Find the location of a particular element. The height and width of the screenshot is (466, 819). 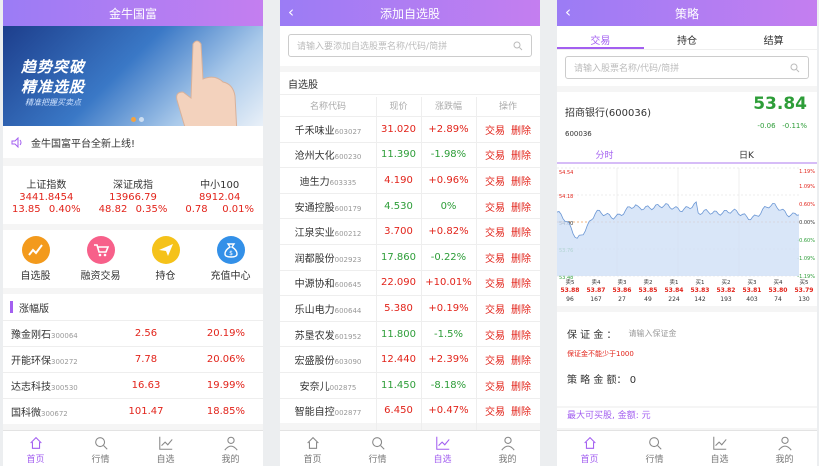

stock-code: 300530 is located at coordinates (64, 388).